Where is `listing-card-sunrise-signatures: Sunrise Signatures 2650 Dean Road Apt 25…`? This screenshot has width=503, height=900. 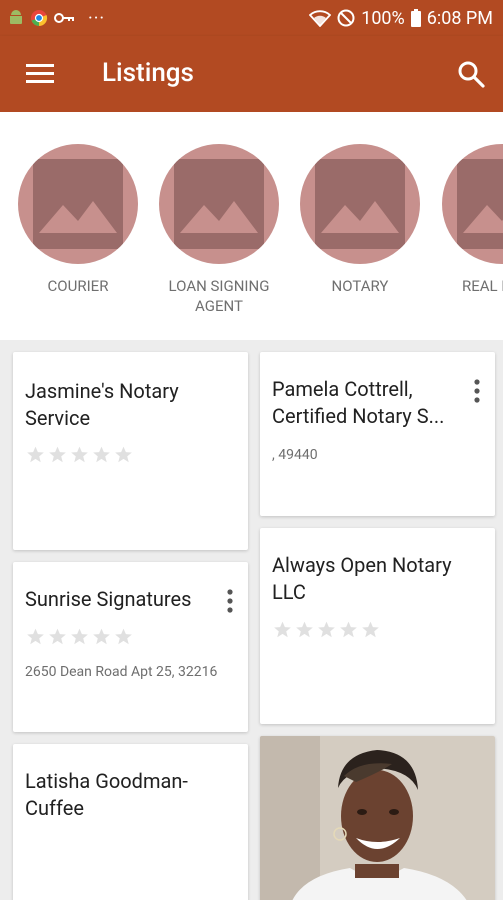 listing-card-sunrise-signatures: Sunrise Signatures 2650 Dean Road Apt 25… is located at coordinates (130, 647).